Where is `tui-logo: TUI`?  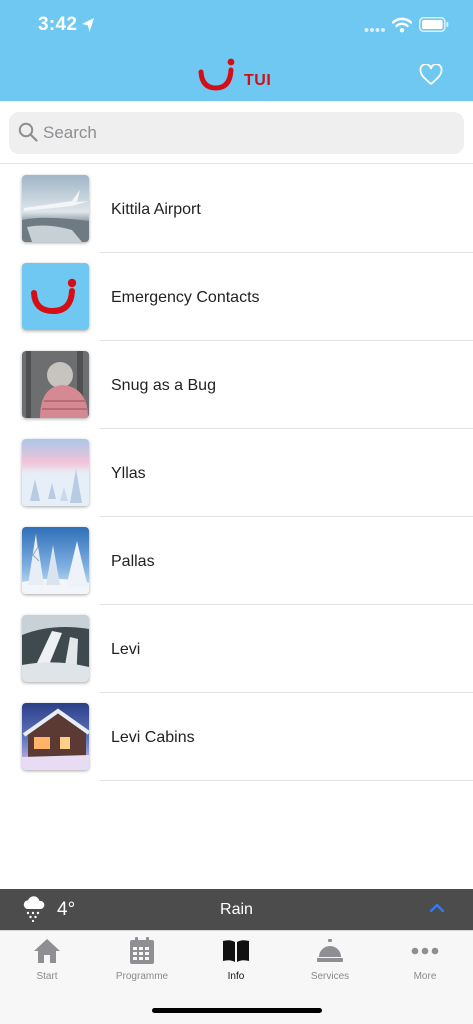
tui-logo: TUI is located at coordinates (238, 75).